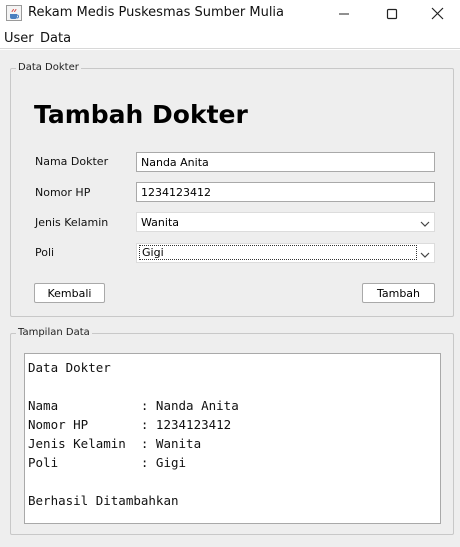 The height and width of the screenshot is (547, 460). Describe the element at coordinates (72, 222) in the screenshot. I see `jenis-kelamin-label: Jenis Kelamin` at that location.